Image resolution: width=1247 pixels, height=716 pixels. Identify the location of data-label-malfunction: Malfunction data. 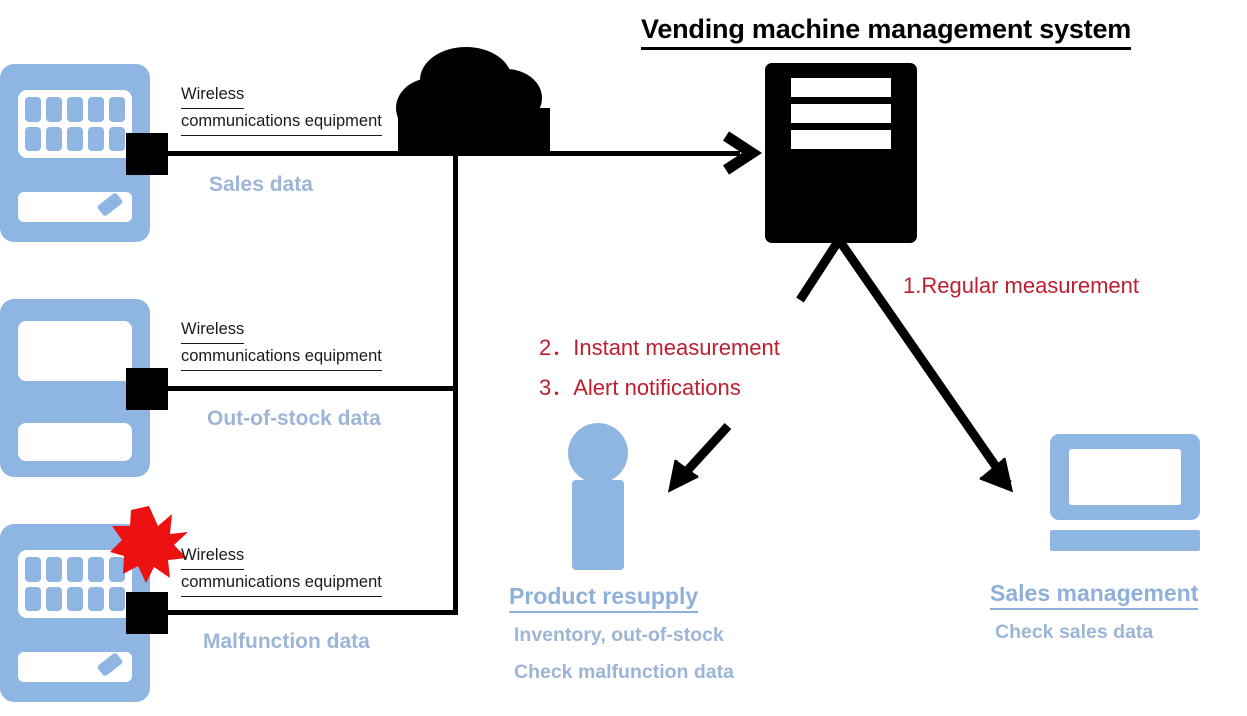
(286, 641).